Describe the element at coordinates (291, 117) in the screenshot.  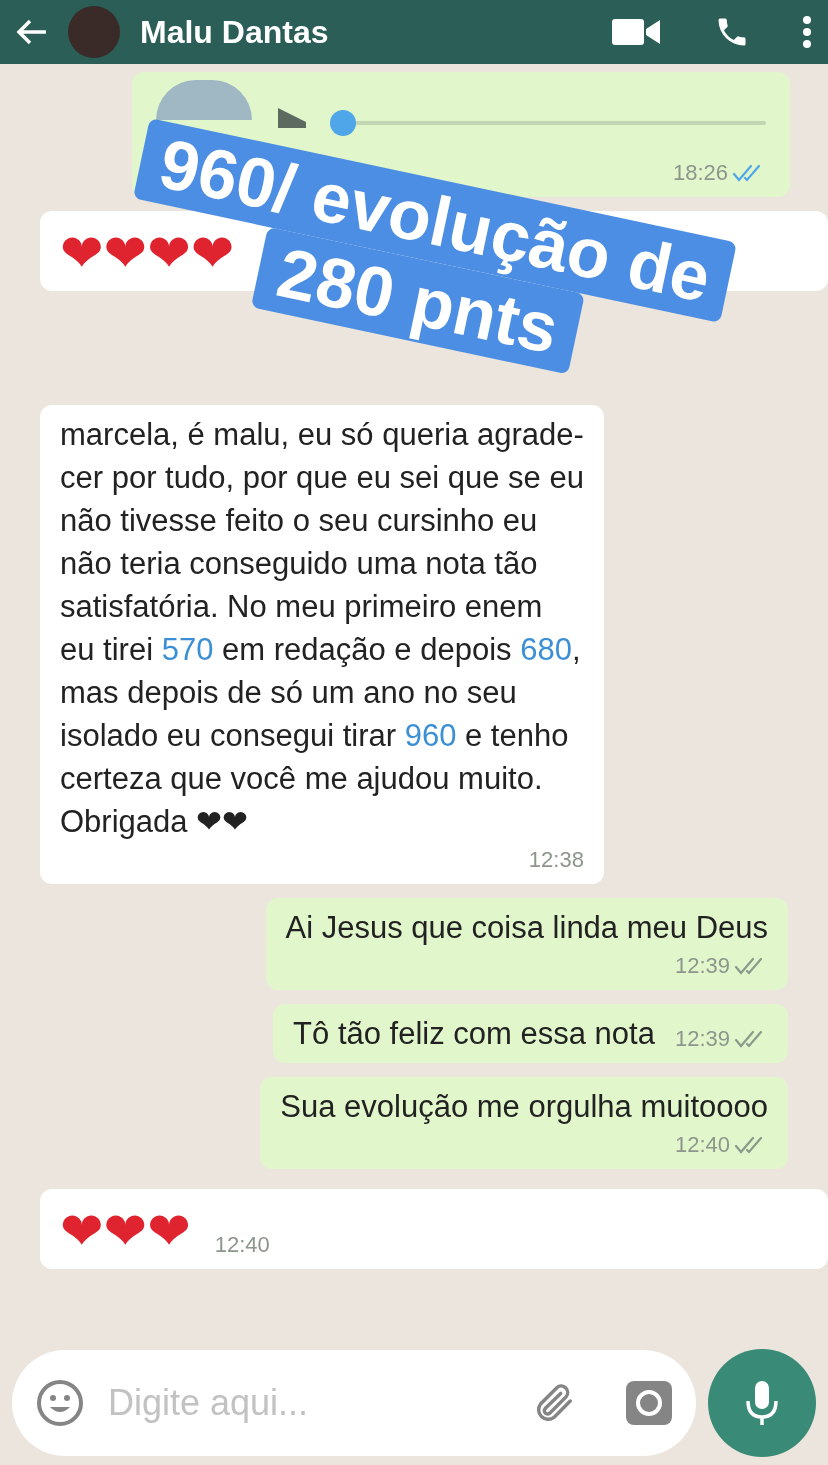
I see `play-icon` at that location.